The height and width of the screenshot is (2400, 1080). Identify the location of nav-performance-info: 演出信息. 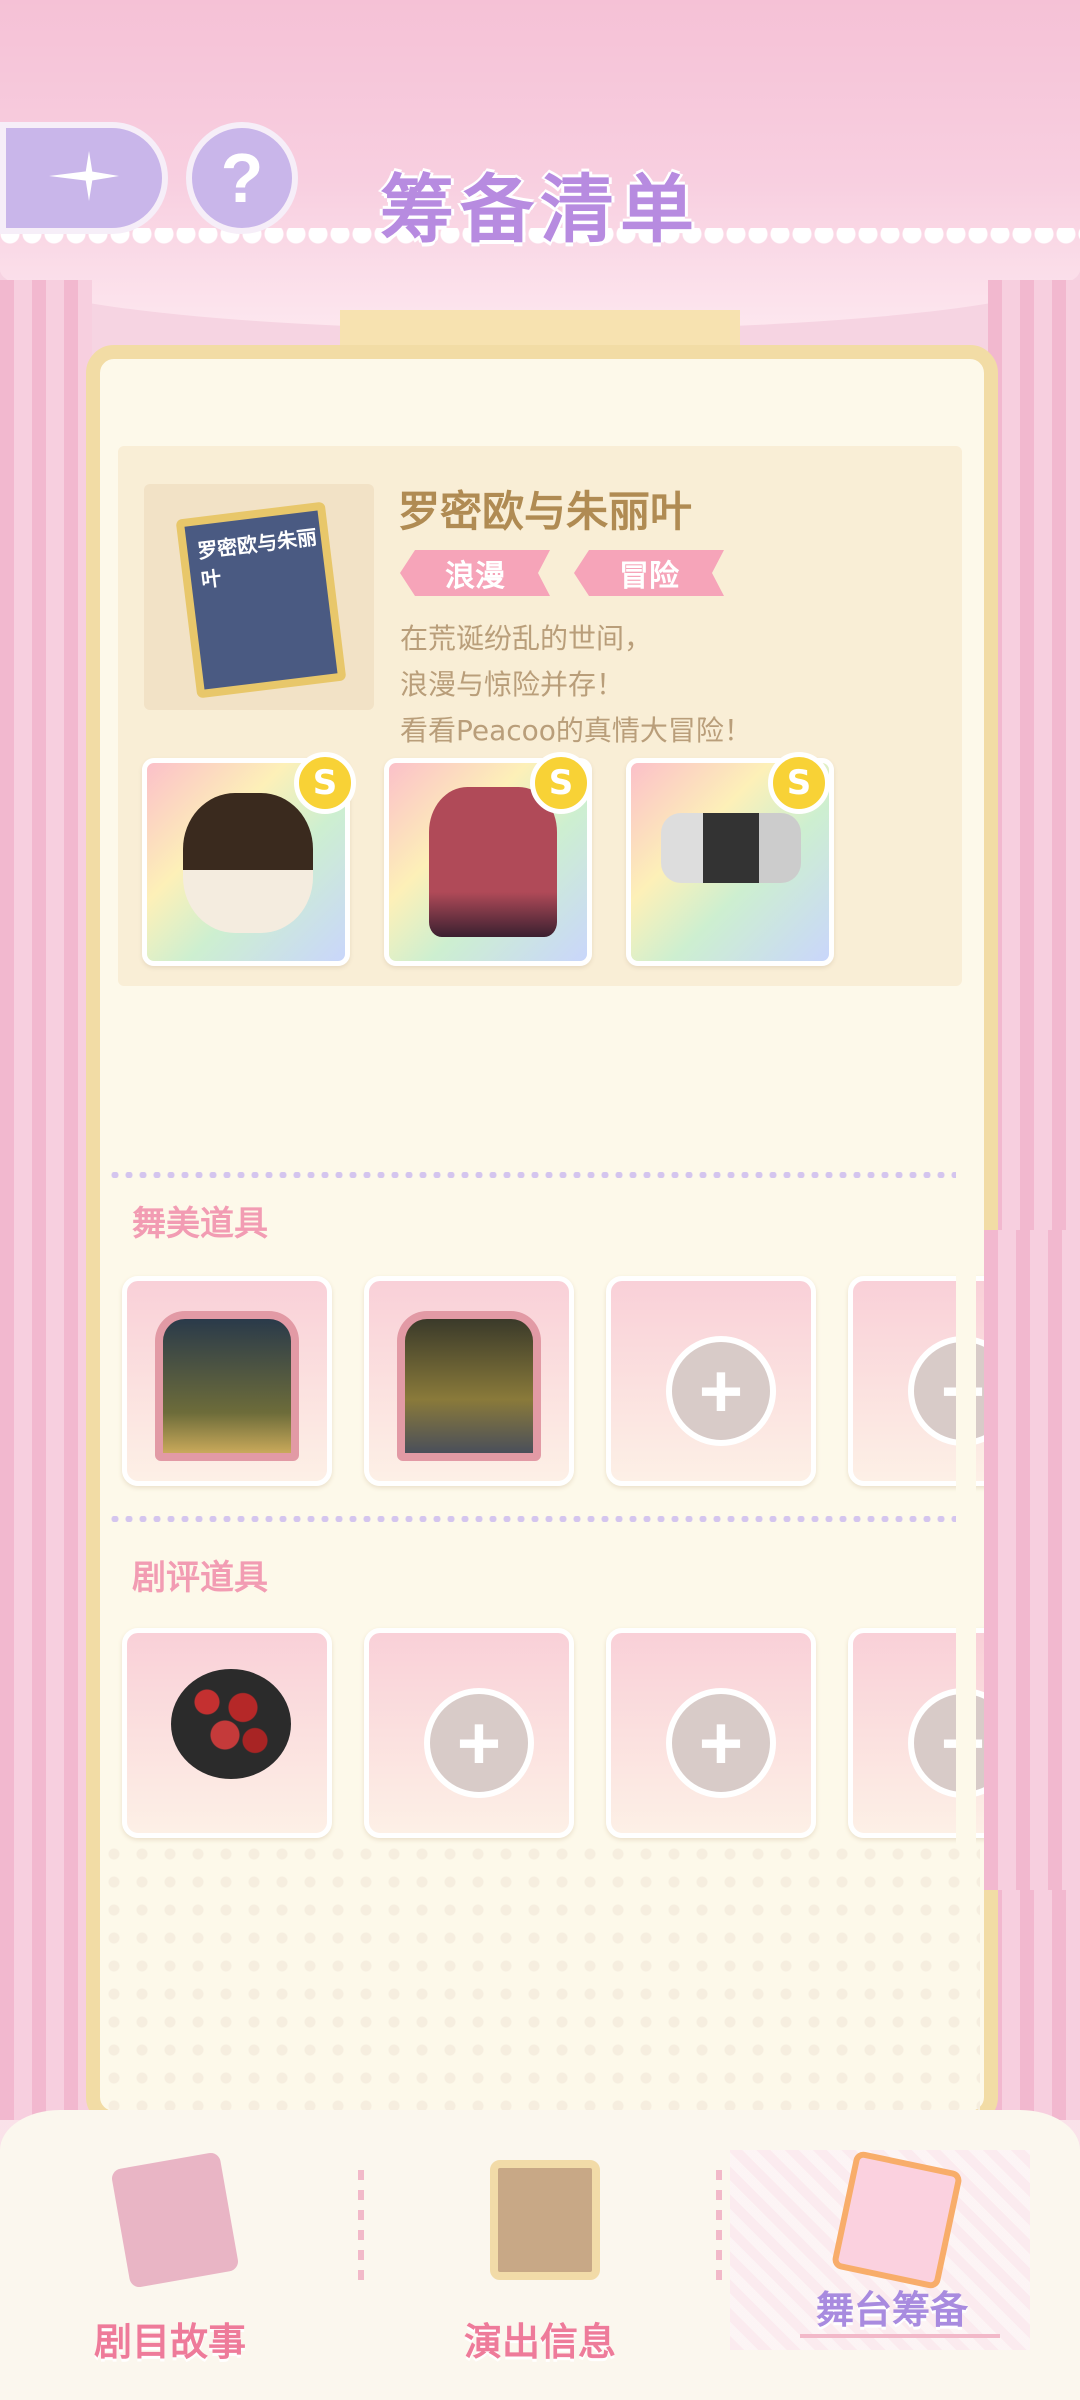
(540, 2260).